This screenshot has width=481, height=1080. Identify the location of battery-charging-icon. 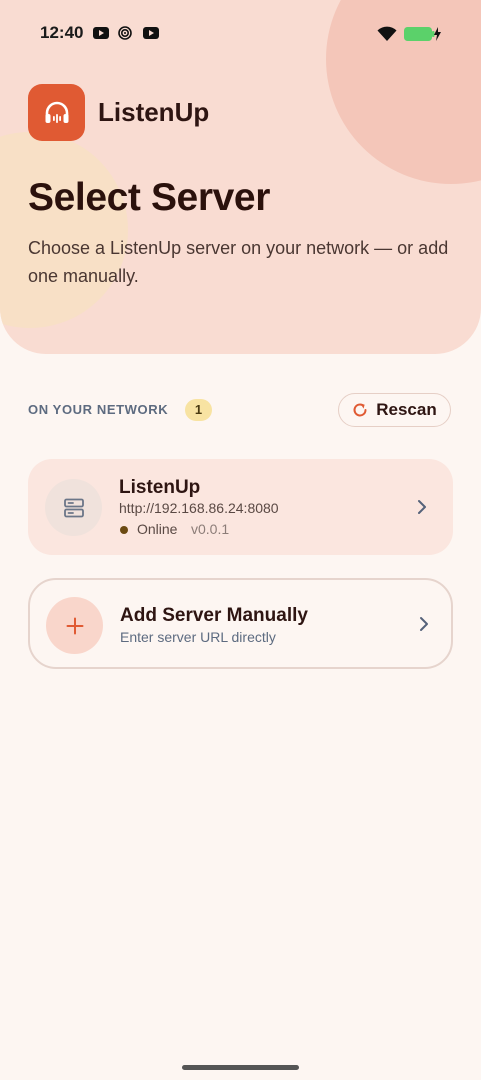
(422, 34).